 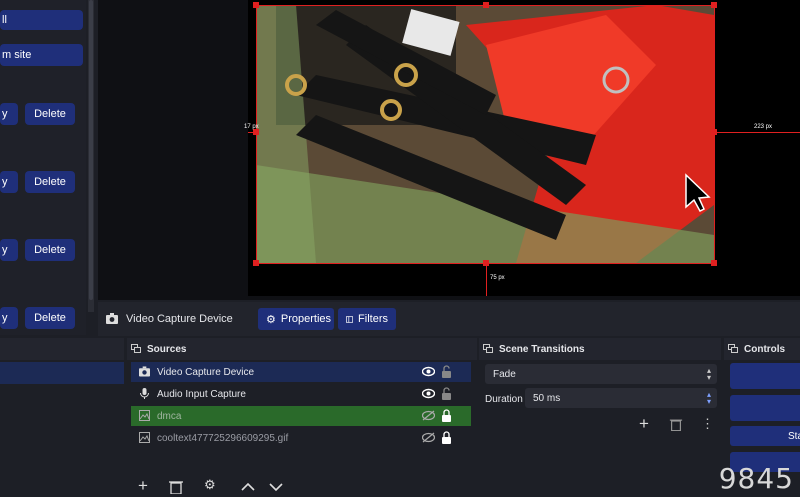 I want to click on list-item: m site, so click(x=41, y=55).